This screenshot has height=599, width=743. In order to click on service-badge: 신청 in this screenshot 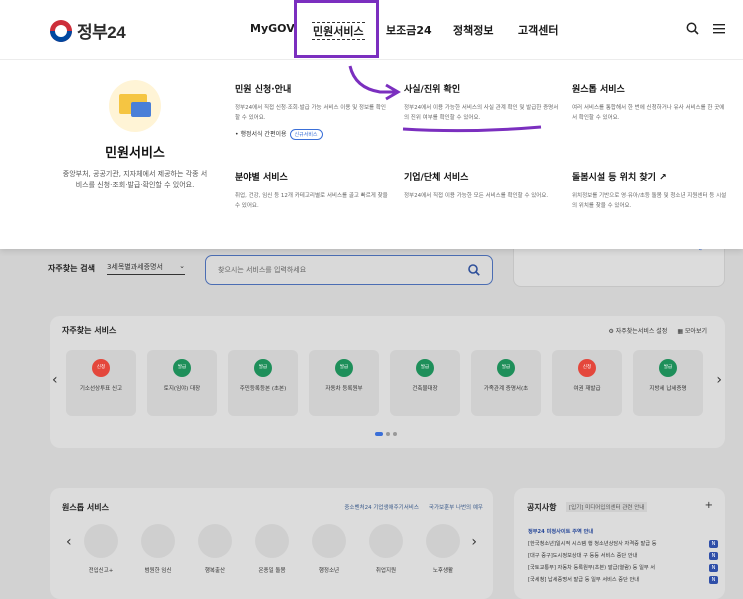, I will do `click(587, 368)`.